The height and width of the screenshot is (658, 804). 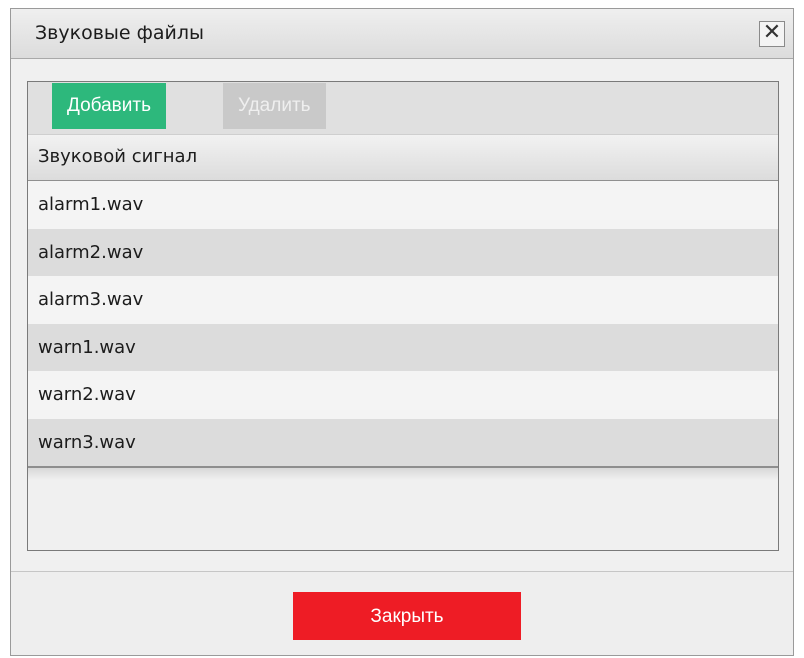 What do you see at coordinates (402, 34) in the screenshot?
I see `dialog-titlebar: Звуковые файлы ✕` at bounding box center [402, 34].